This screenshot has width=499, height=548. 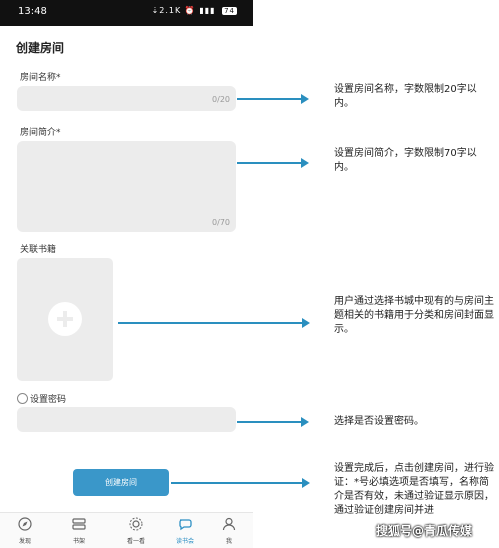 What do you see at coordinates (121, 482) in the screenshot?
I see `create-room-button: 创建房间` at bounding box center [121, 482].